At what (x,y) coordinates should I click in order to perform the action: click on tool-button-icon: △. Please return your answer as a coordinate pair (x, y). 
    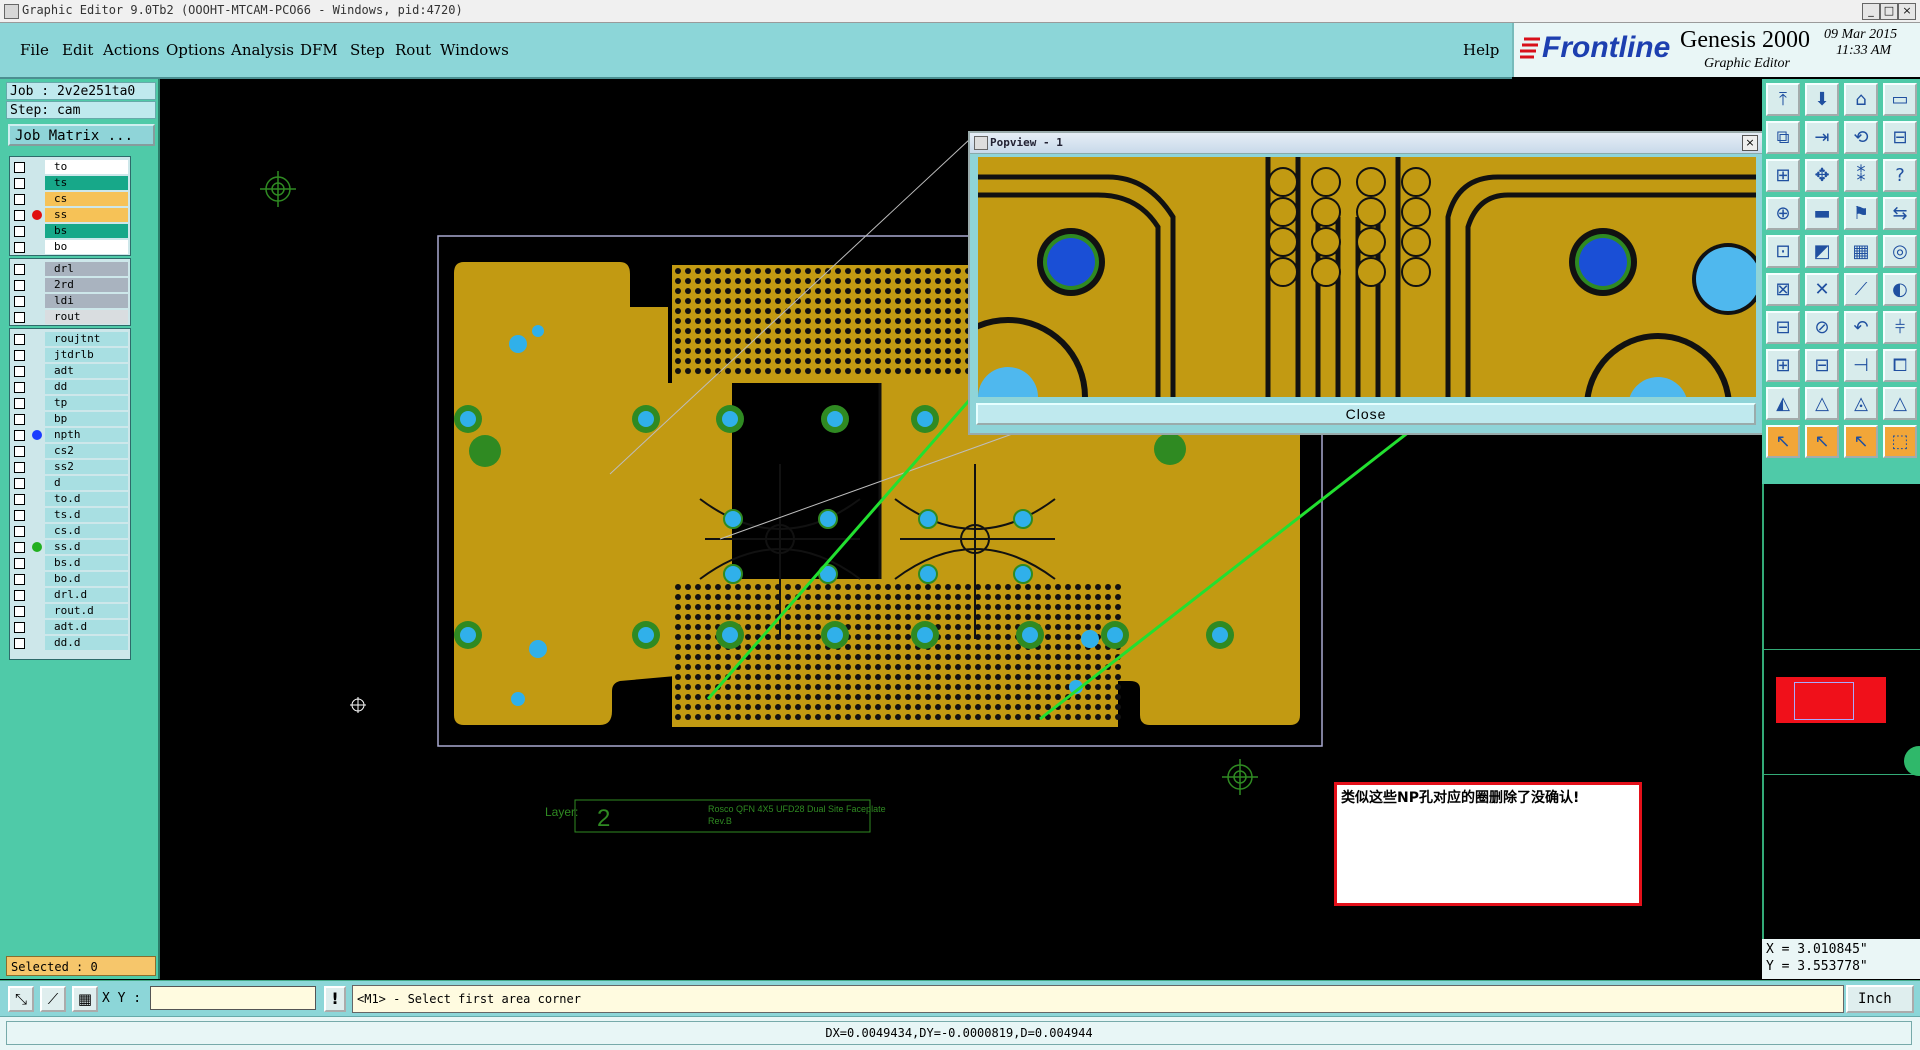
    Looking at the image, I should click on (1900, 403).